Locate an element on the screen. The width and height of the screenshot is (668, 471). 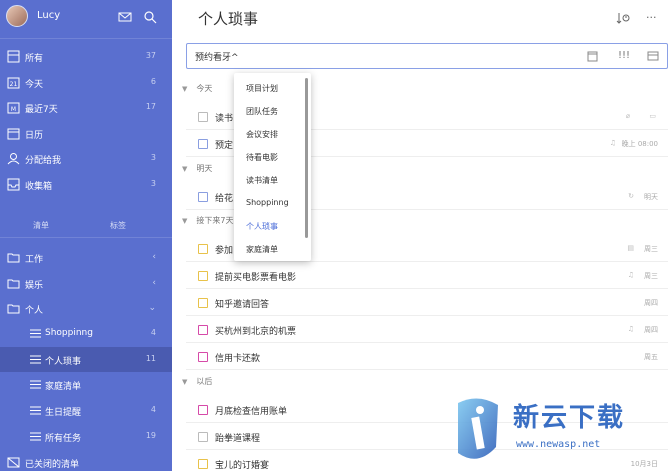
sidebar-item-inbox: 收集箱 3 is located at coordinates (86, 184).